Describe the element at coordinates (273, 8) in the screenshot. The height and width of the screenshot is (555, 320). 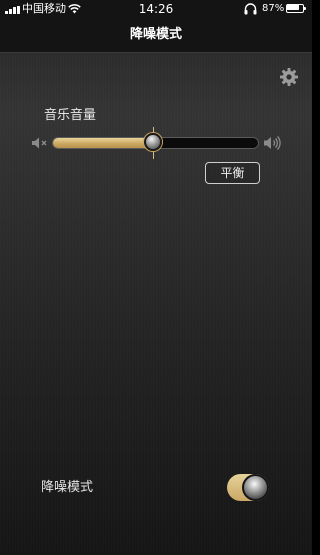
I see `battery-percentage: 87%` at that location.